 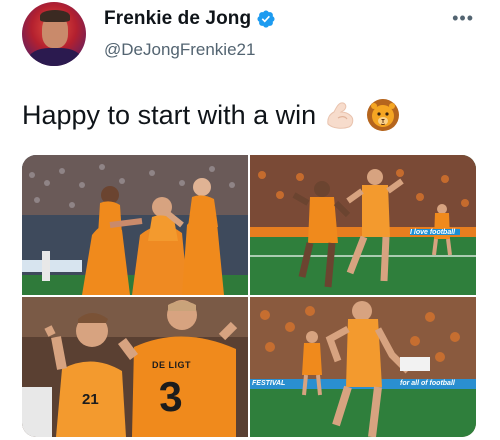 I want to click on board-text: FESTIVAL, so click(x=269, y=383).